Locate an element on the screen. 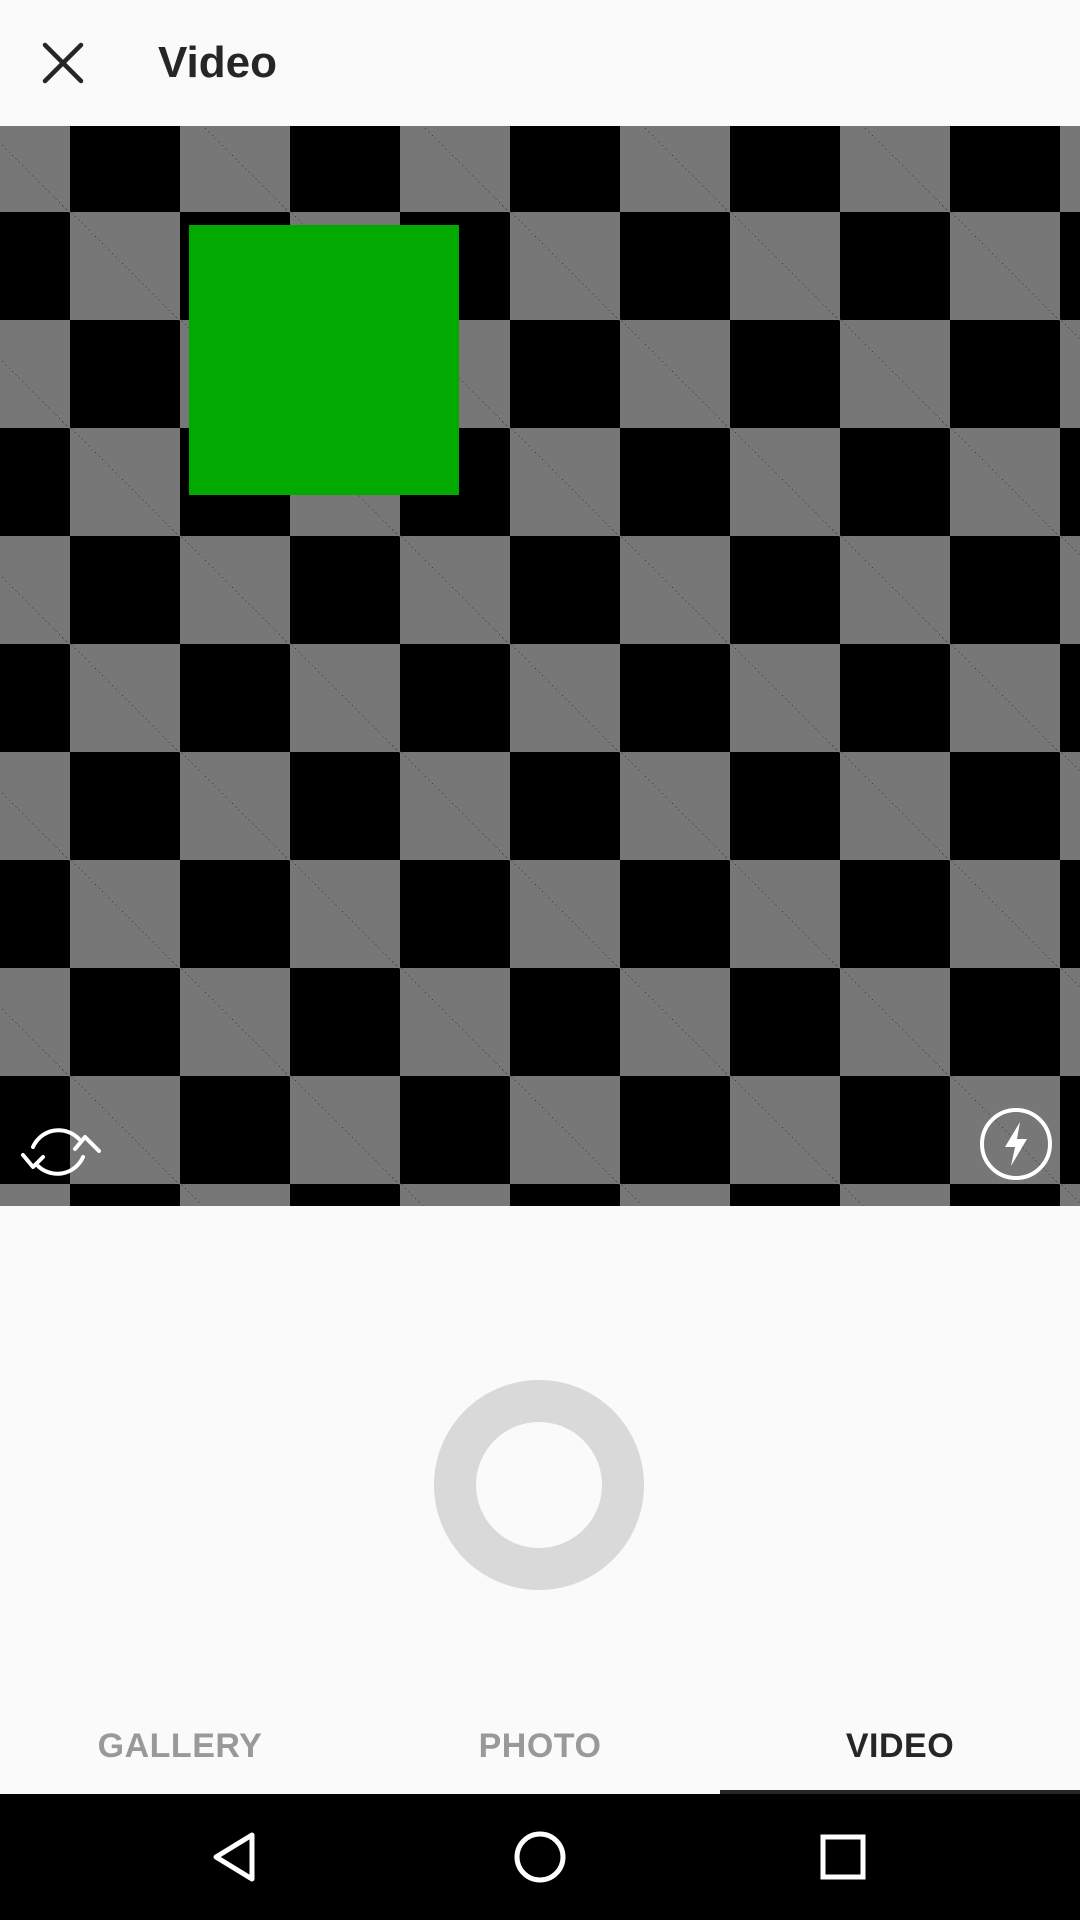  close-icon is located at coordinates (63, 63).